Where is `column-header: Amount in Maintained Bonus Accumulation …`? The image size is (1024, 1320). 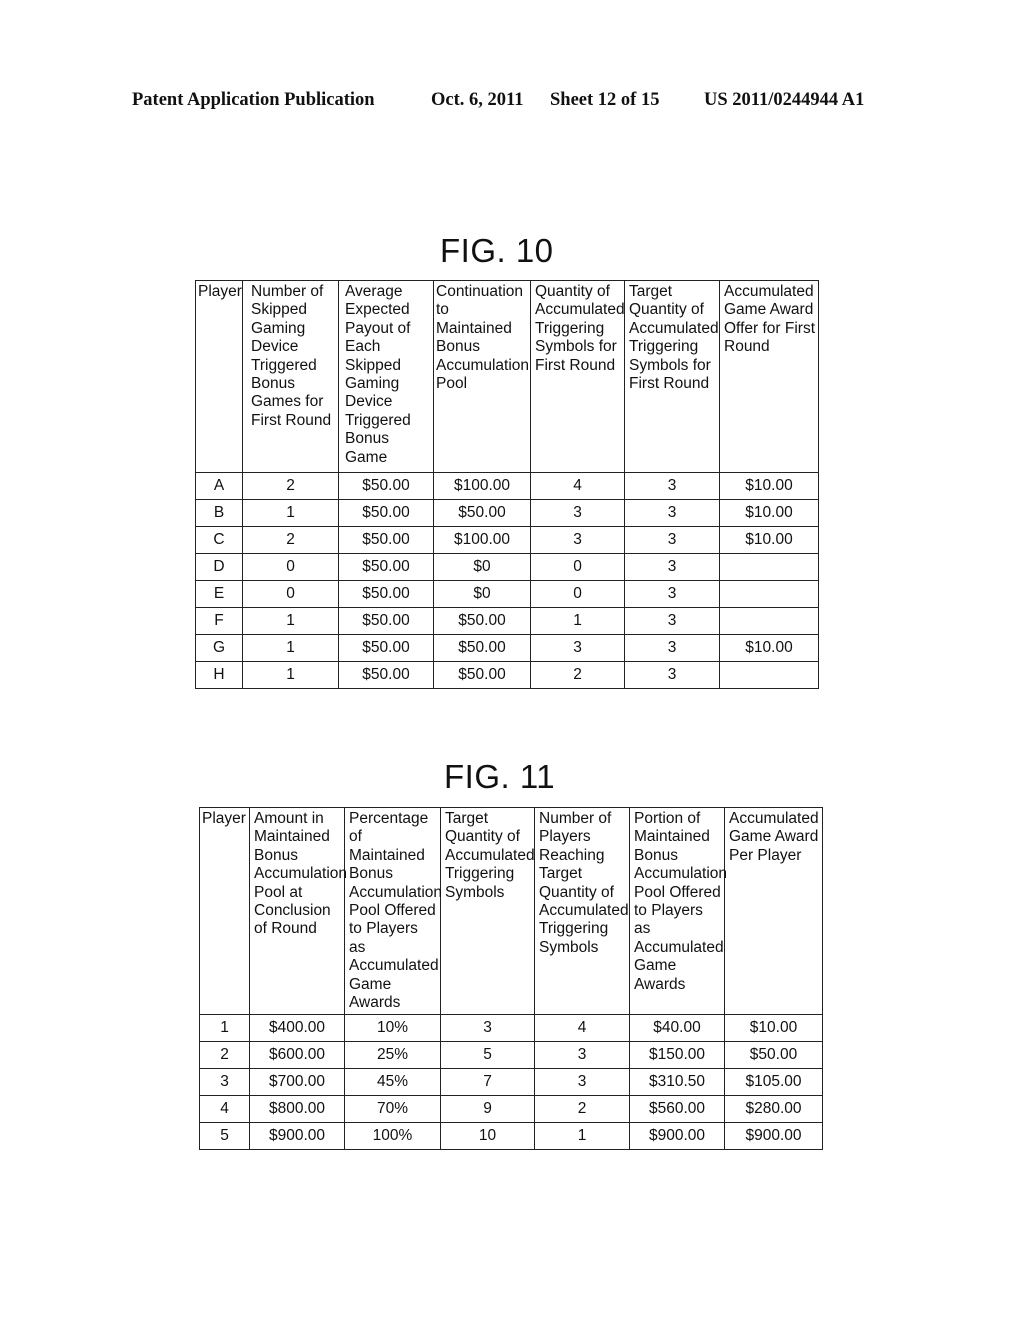
column-header: Amount in Maintained Bonus Accumulation … is located at coordinates (298, 911).